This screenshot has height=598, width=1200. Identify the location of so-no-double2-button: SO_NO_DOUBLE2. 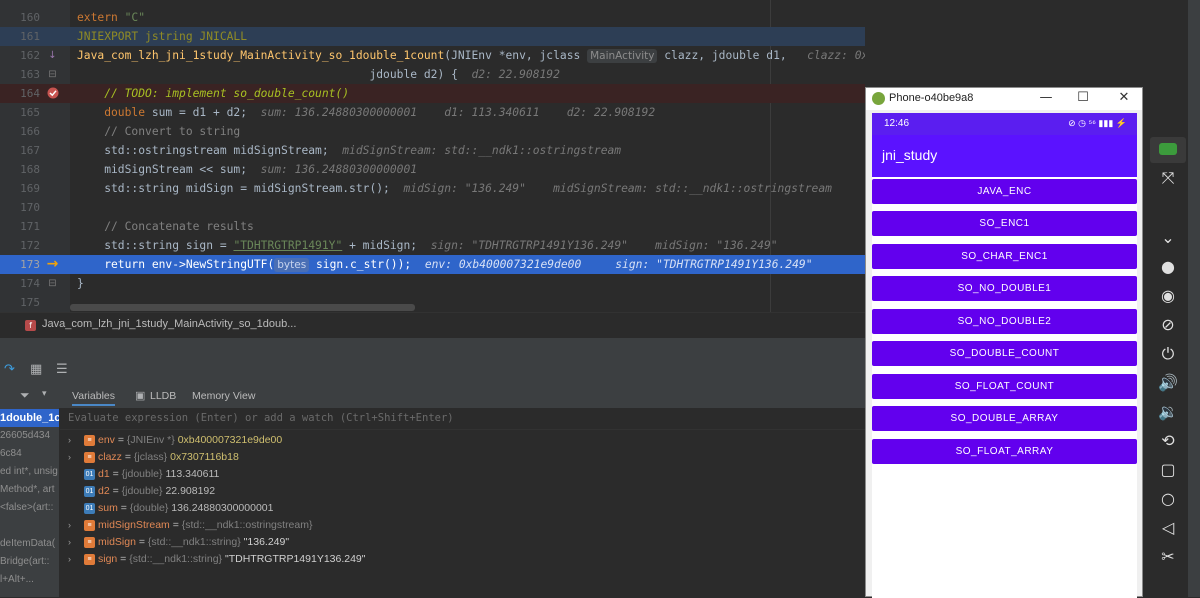
(1004, 321).